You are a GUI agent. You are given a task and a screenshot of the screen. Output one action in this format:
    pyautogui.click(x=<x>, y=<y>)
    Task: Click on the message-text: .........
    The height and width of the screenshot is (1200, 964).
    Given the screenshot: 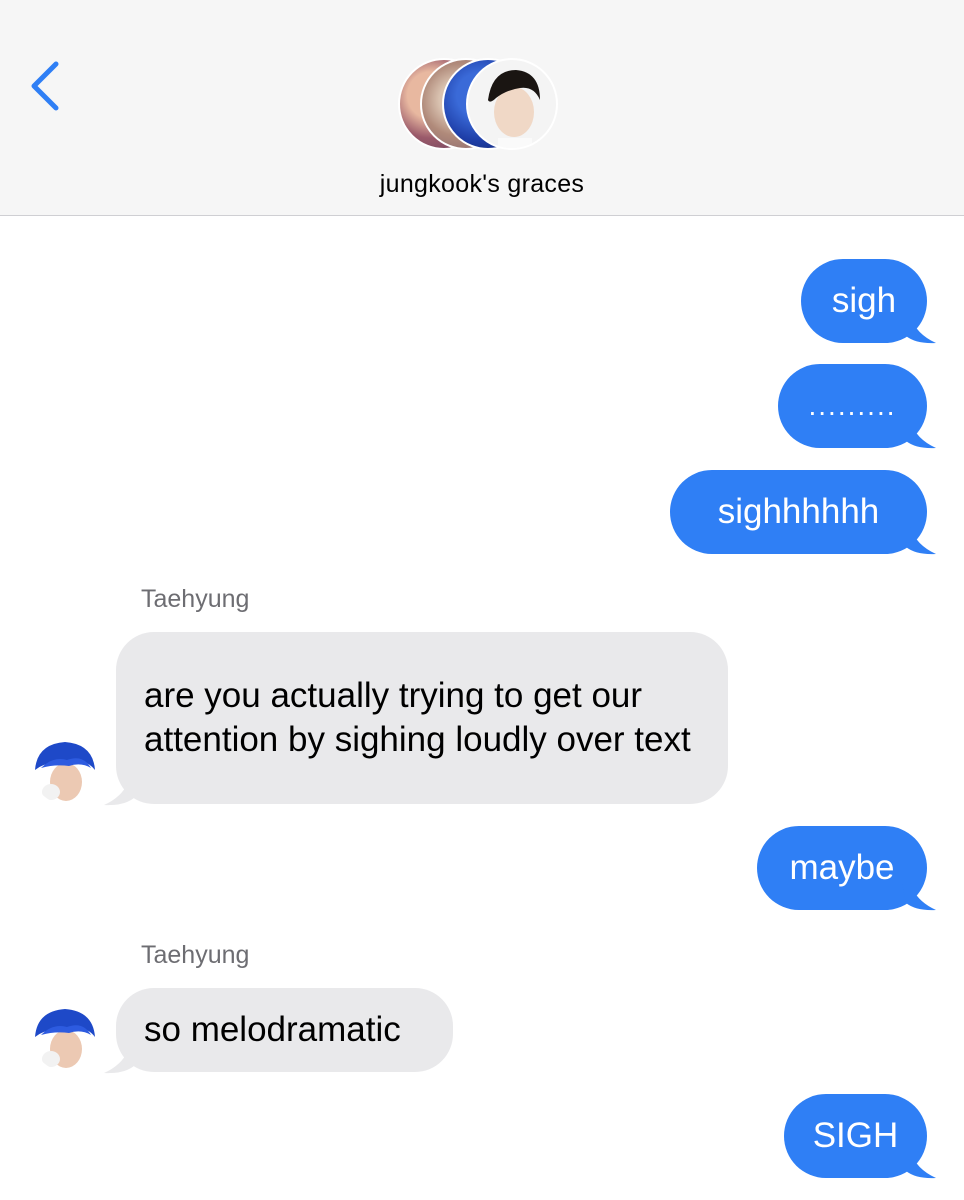 What is the action you would take?
    pyautogui.click(x=852, y=405)
    